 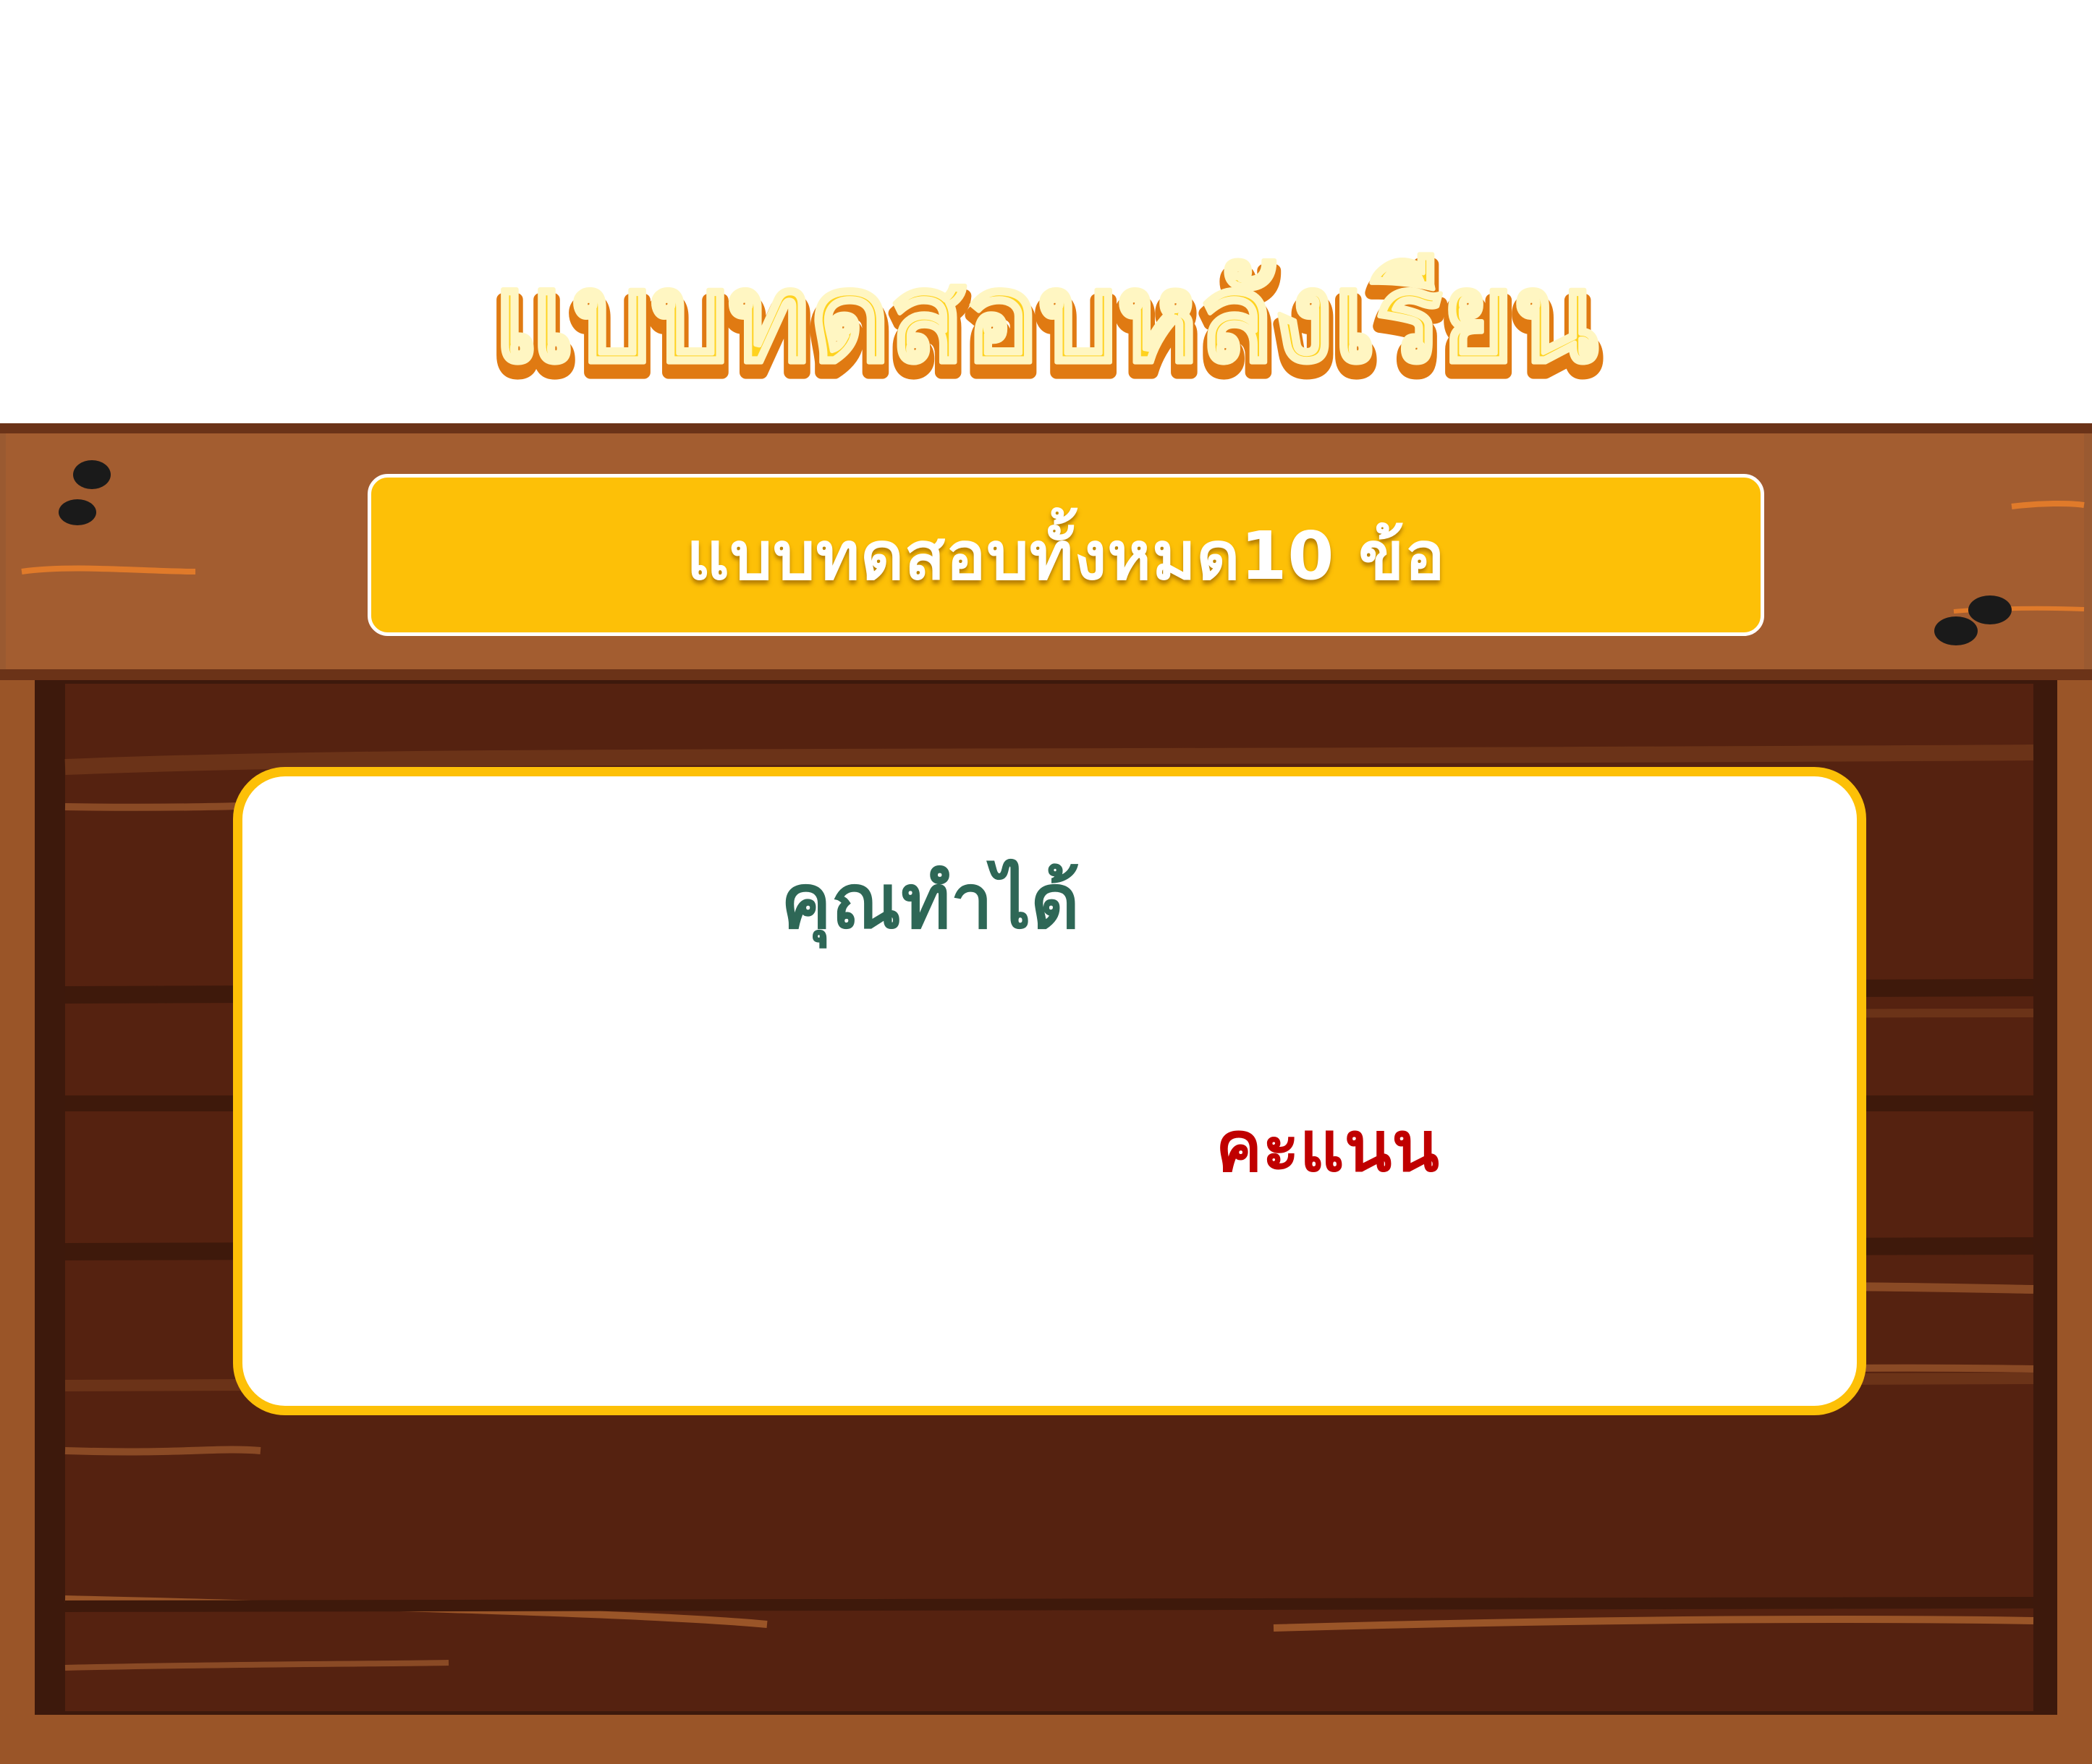 What do you see at coordinates (1327, 1146) in the screenshot?
I see `score-unit-label: คะแนน` at bounding box center [1327, 1146].